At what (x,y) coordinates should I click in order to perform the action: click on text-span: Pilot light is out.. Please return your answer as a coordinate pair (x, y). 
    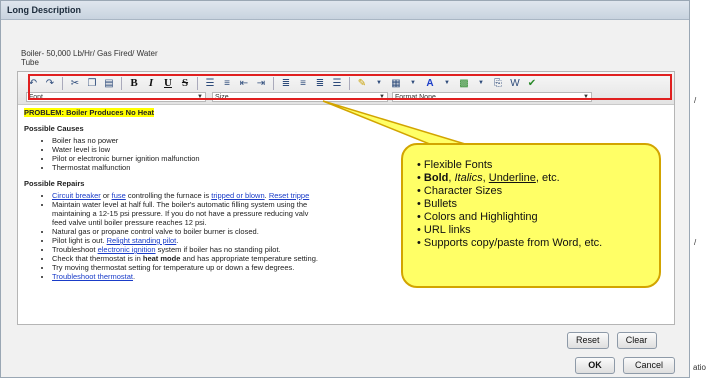
    Looking at the image, I should click on (79, 240).